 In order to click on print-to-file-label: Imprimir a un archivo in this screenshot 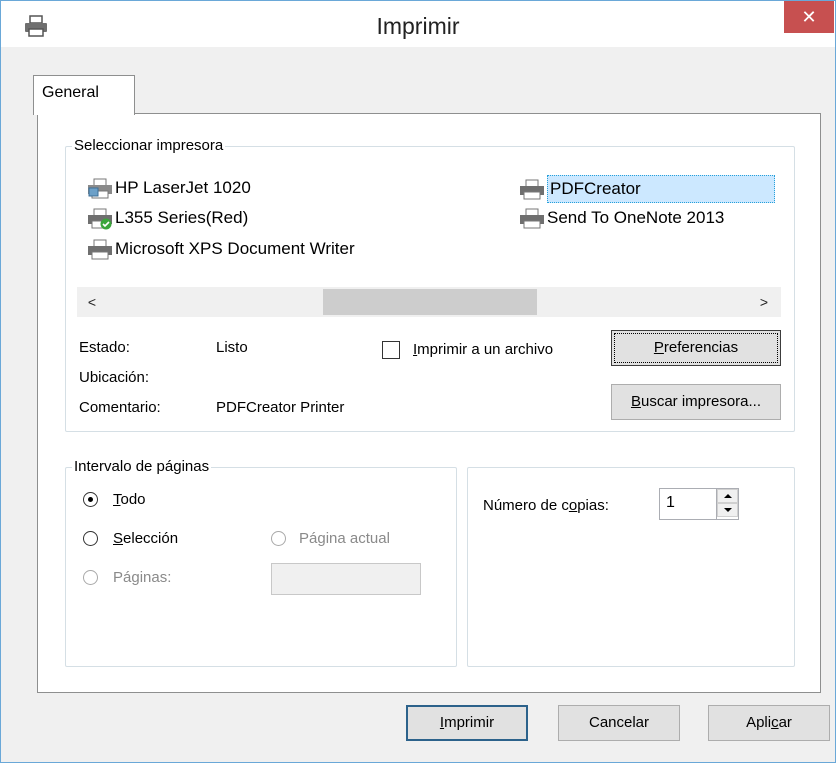, I will do `click(483, 349)`.